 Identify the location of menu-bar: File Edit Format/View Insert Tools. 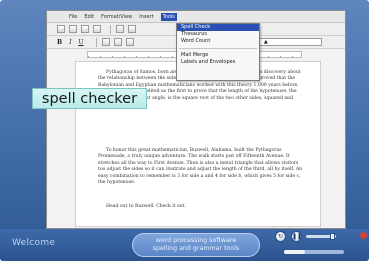
(196, 17).